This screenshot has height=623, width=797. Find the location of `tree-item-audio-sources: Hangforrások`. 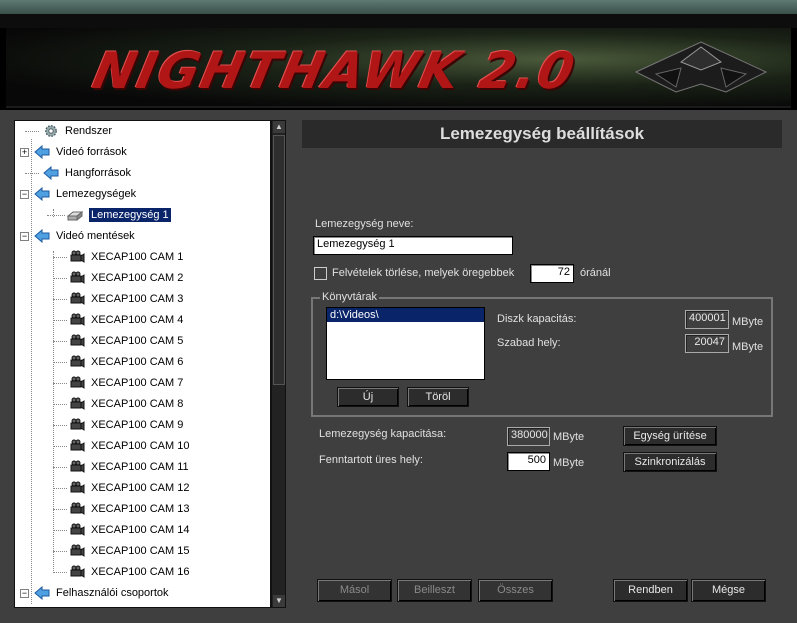

tree-item-audio-sources: Hangforrások is located at coordinates (78, 173).